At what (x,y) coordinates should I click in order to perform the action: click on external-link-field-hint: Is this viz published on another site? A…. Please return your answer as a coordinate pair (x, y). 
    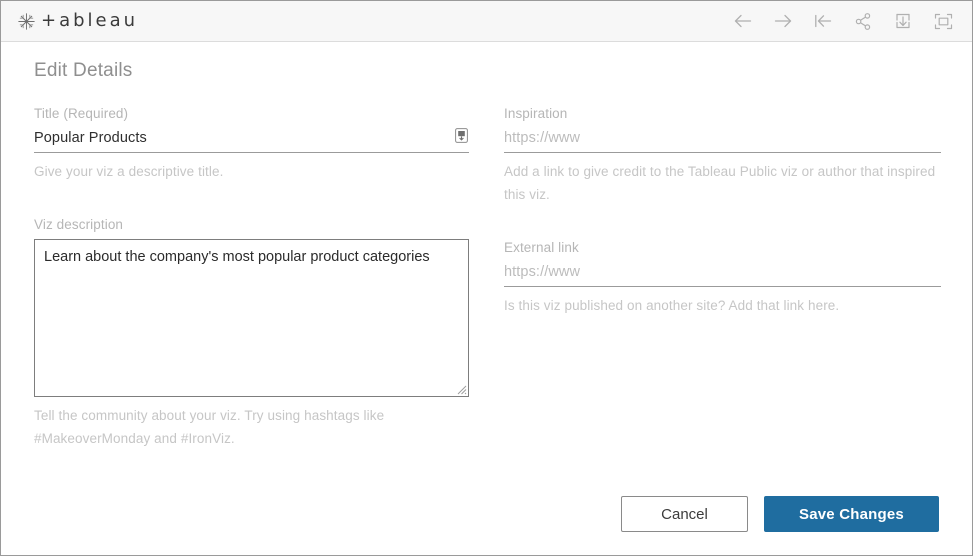
    Looking at the image, I should click on (672, 305).